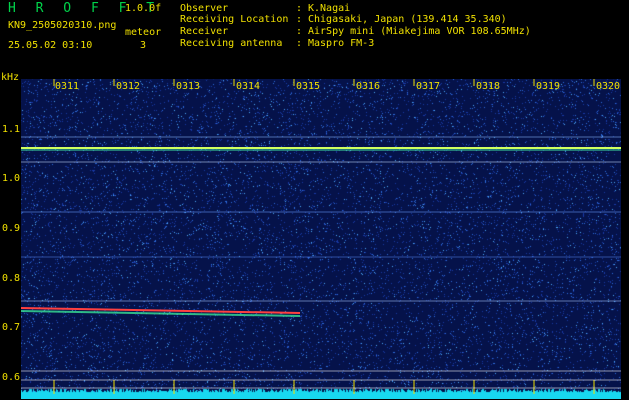 This screenshot has width=629, height=400. I want to click on time-label-0318: 0318, so click(488, 86).